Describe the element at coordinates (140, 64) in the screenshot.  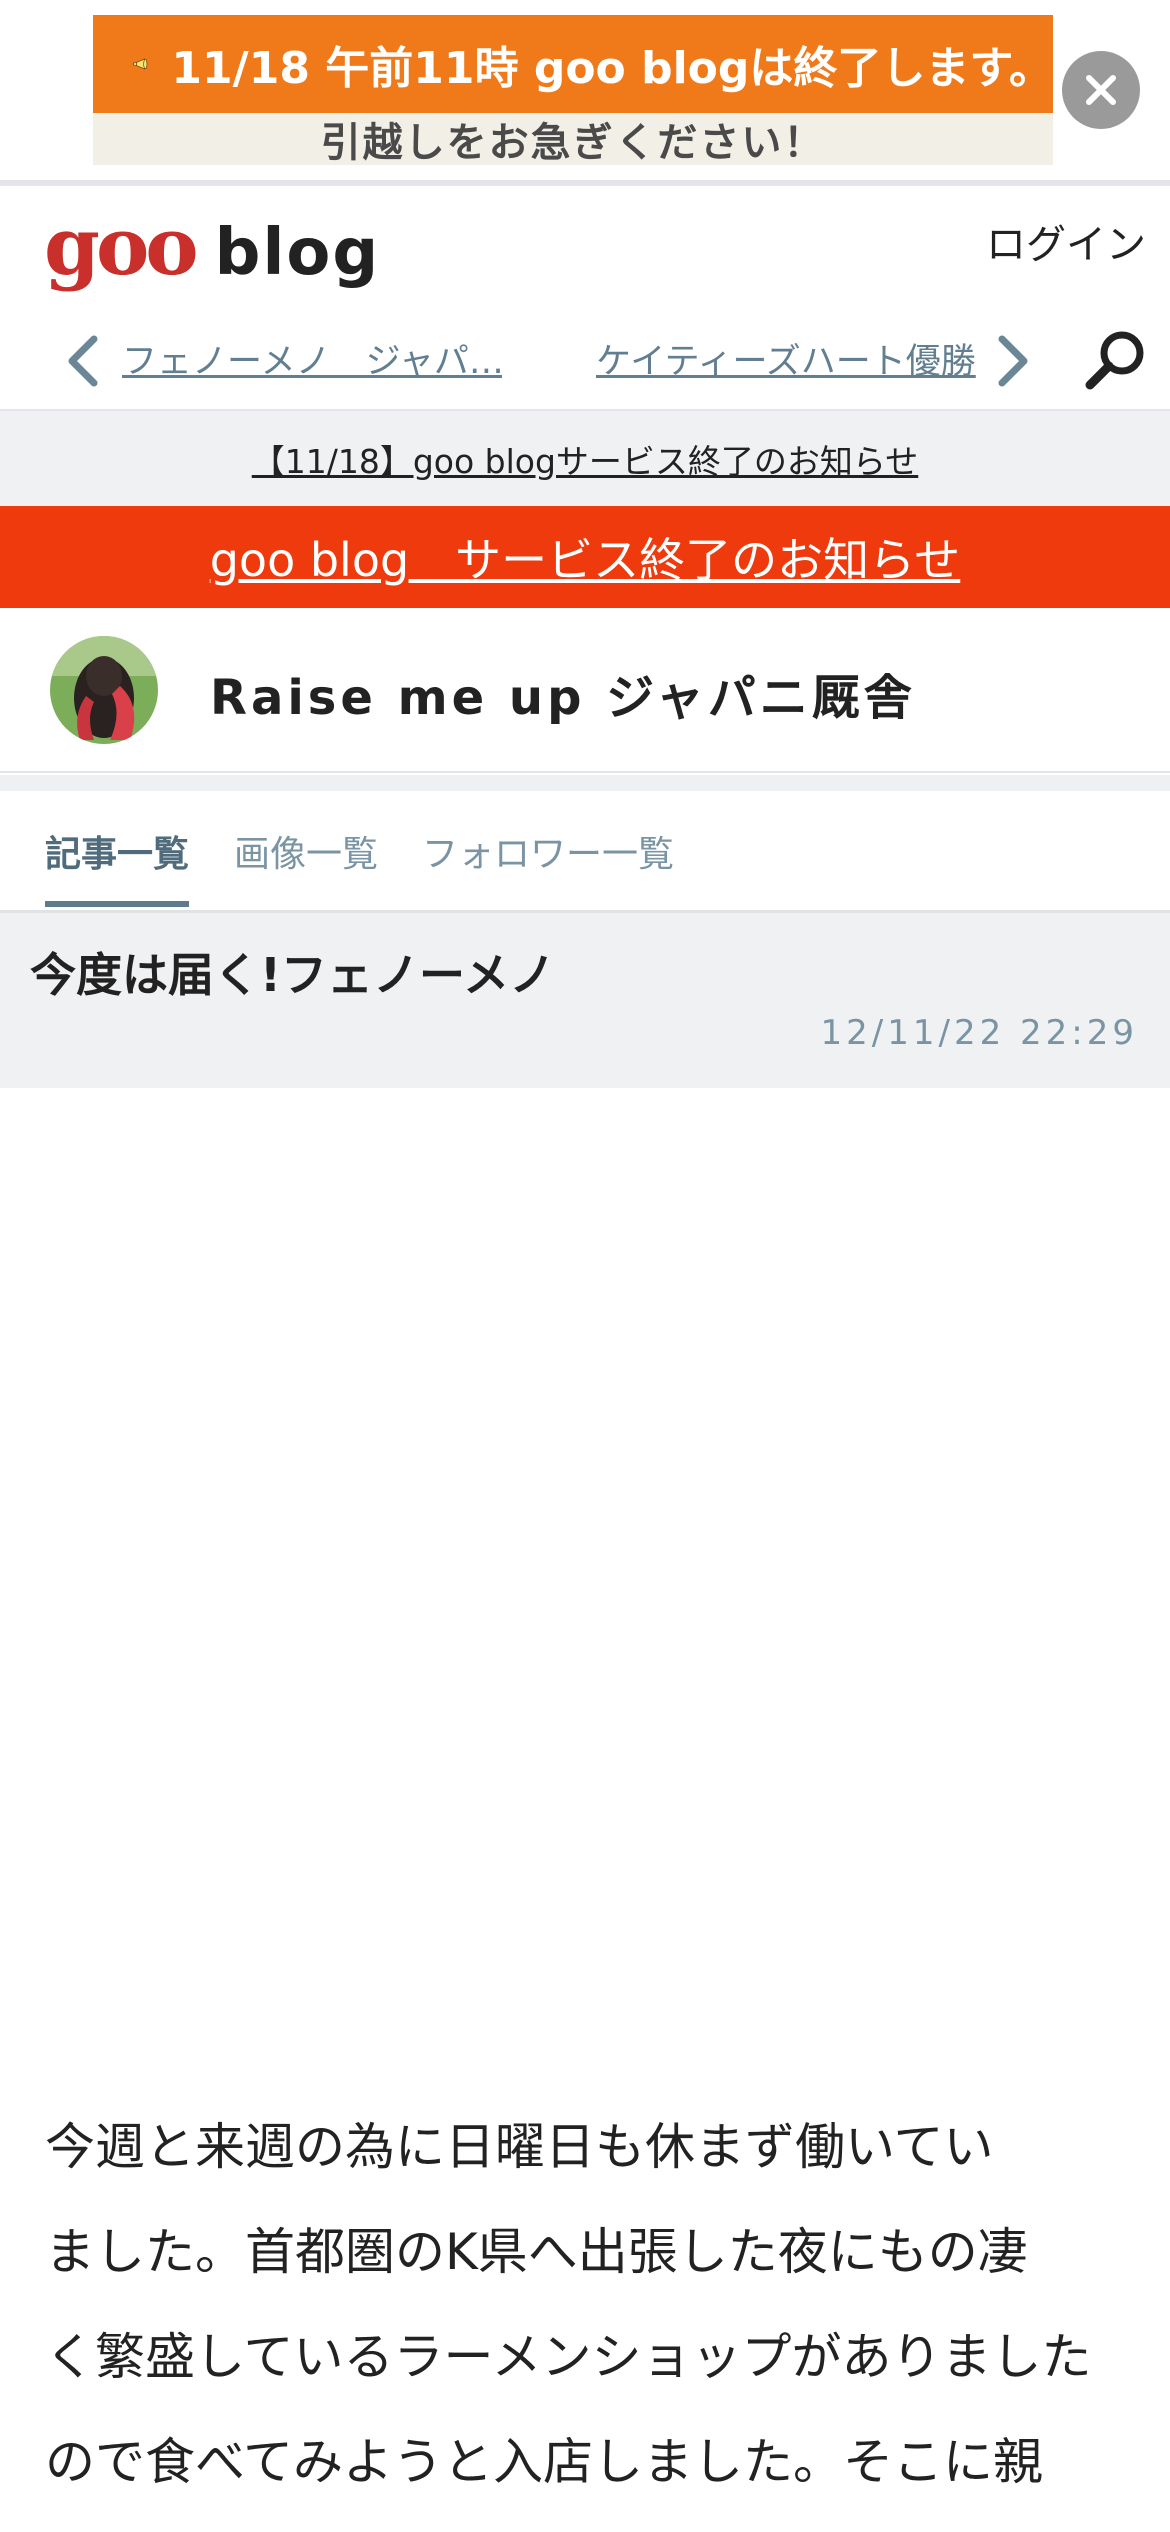
I see `megaphone-icon` at that location.